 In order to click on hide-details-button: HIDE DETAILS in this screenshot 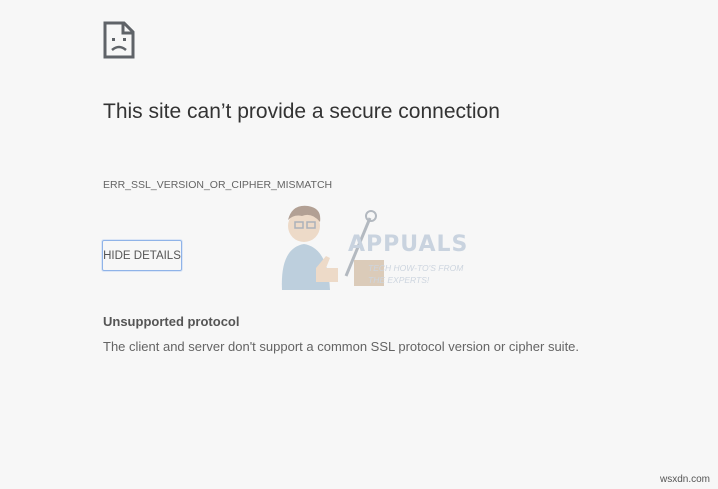, I will do `click(142, 255)`.